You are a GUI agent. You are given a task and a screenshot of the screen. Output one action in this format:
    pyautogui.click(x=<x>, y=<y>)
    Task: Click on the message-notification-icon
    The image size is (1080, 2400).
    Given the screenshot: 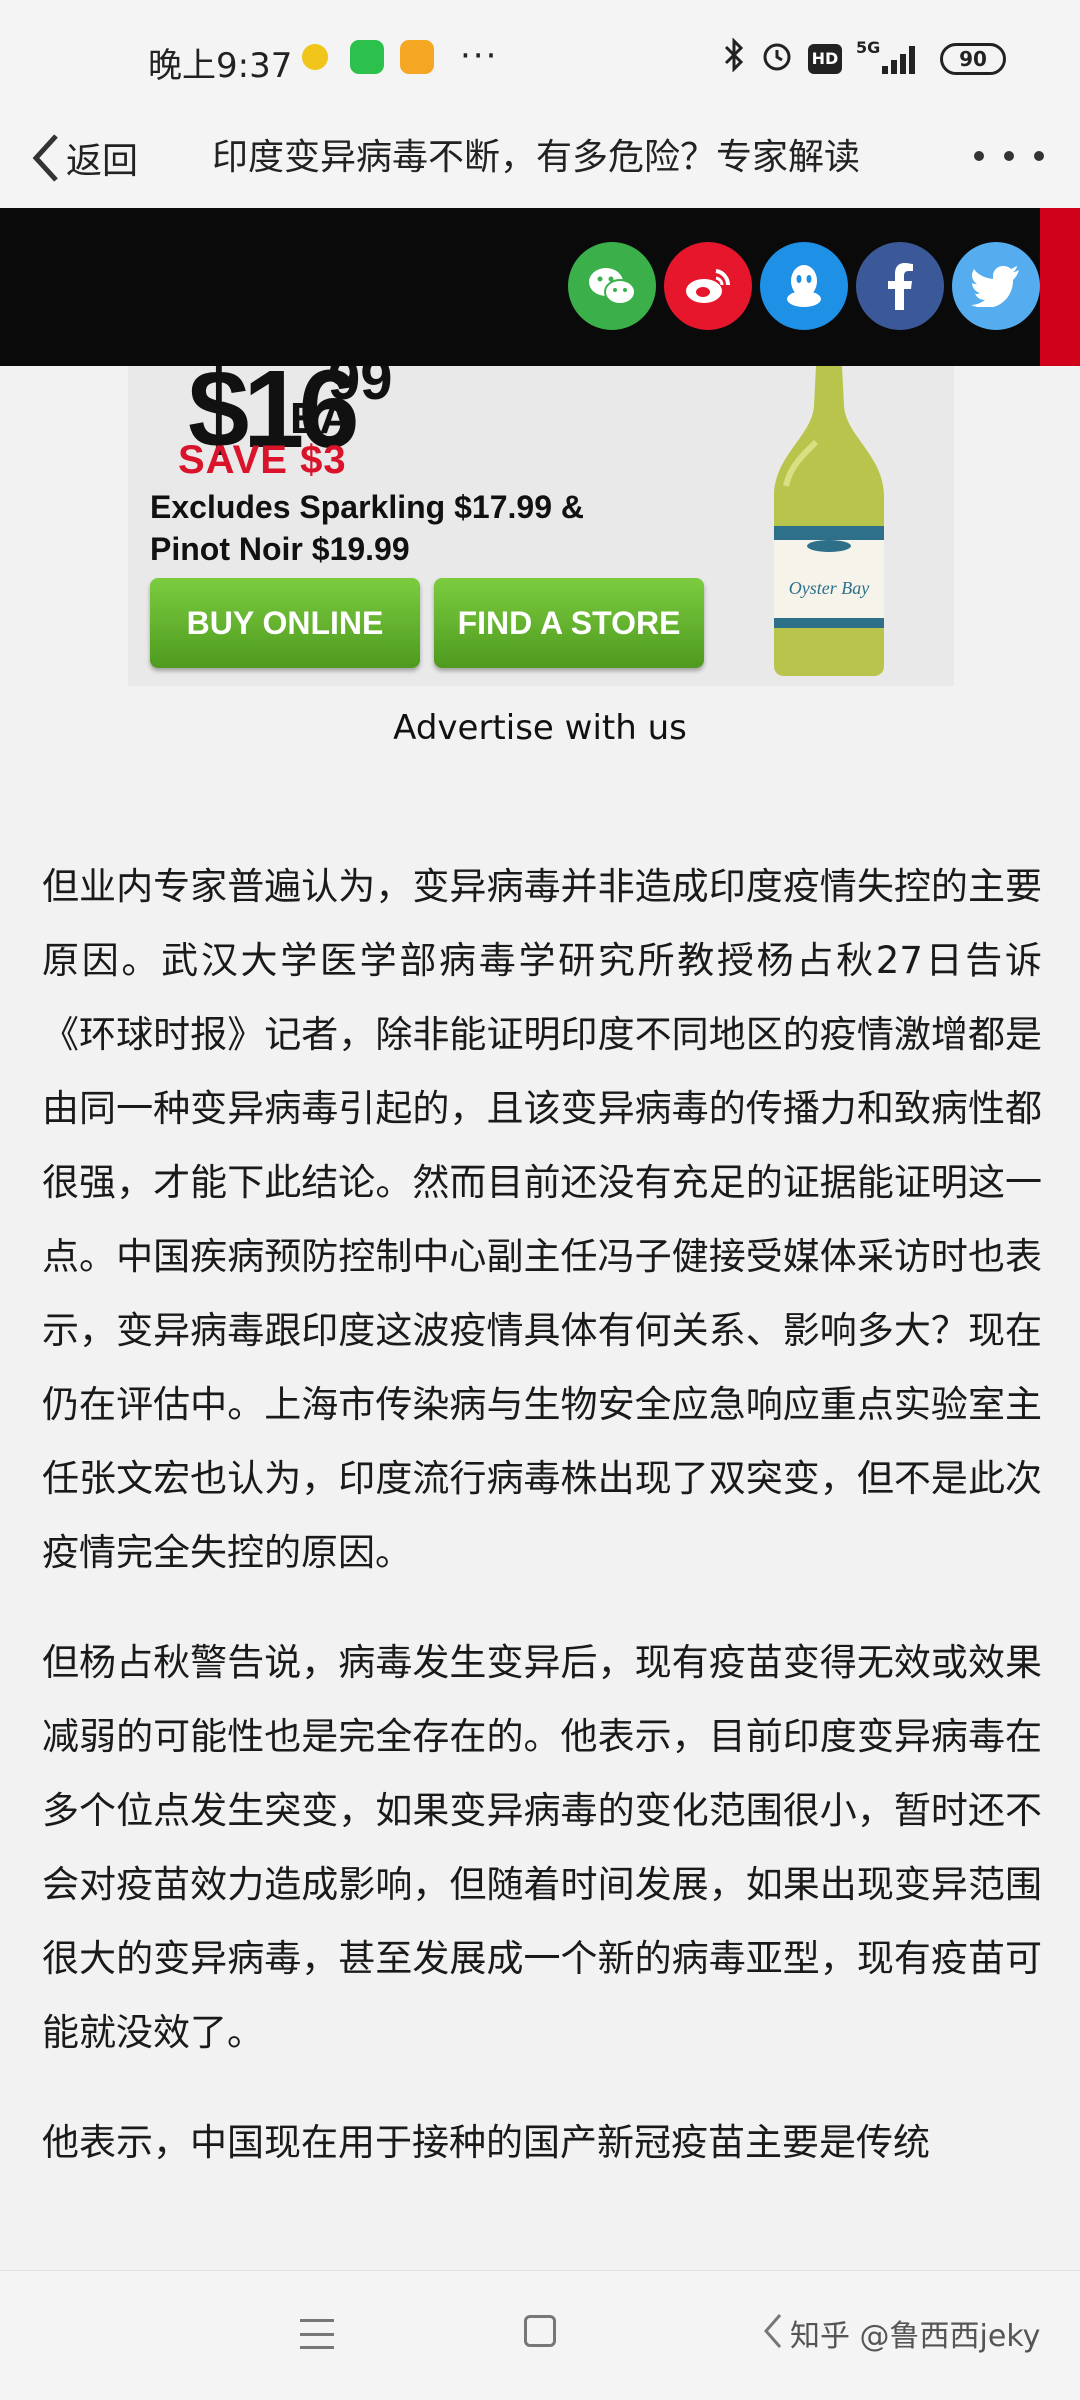 What is the action you would take?
    pyautogui.click(x=417, y=57)
    